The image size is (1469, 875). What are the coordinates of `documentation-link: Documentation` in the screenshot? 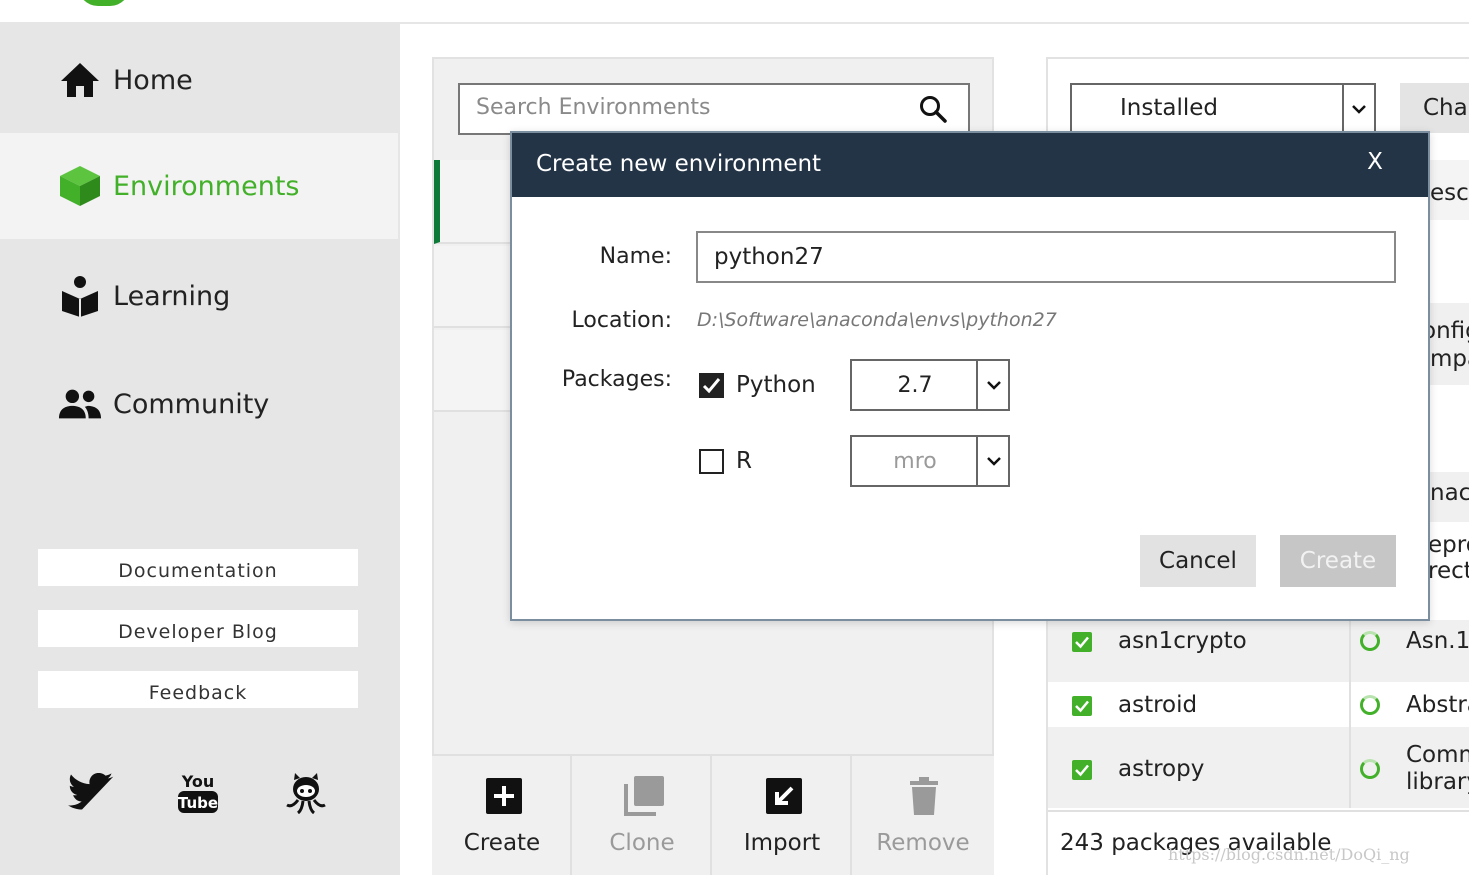 It's located at (198, 567).